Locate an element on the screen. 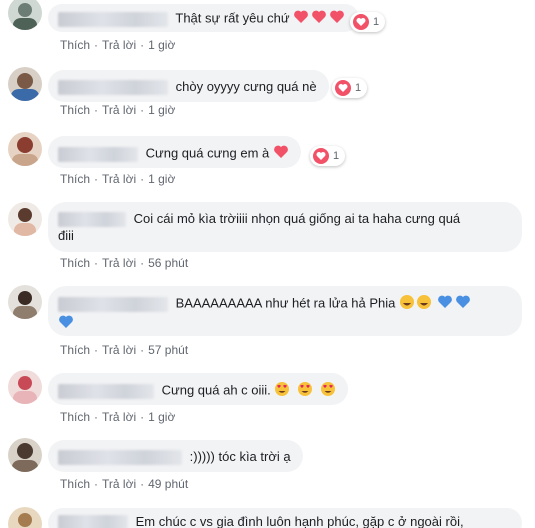  comment-bubble: chòy oyyyy cưng quá nè is located at coordinates (188, 86).